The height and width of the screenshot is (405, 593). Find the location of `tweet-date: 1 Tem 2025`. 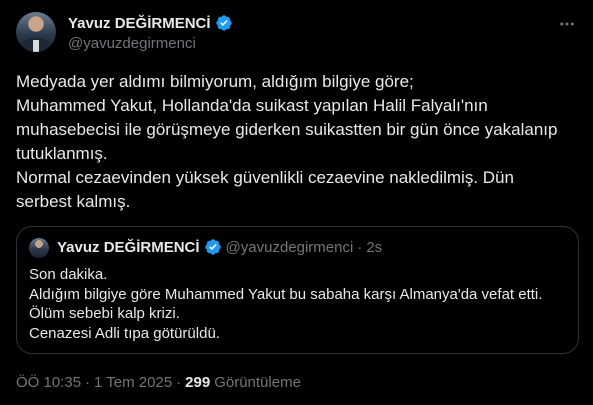

tweet-date: 1 Tem 2025 is located at coordinates (133, 382).